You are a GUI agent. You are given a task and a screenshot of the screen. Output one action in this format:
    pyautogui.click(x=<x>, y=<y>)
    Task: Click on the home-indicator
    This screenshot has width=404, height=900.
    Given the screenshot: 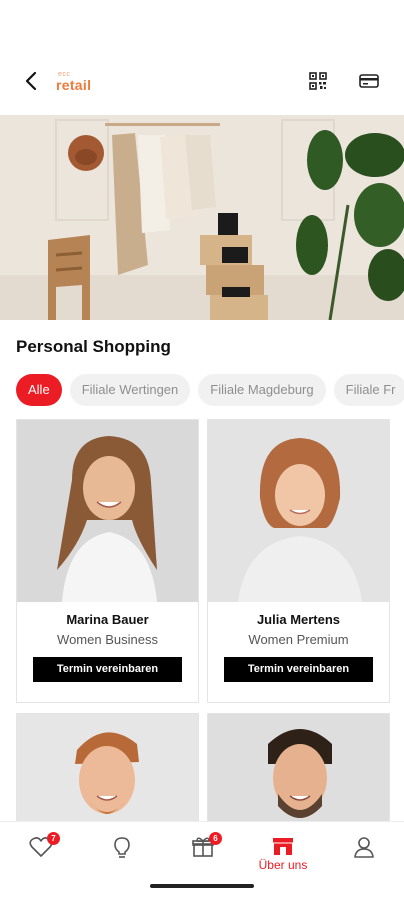 What is the action you would take?
    pyautogui.click(x=202, y=886)
    